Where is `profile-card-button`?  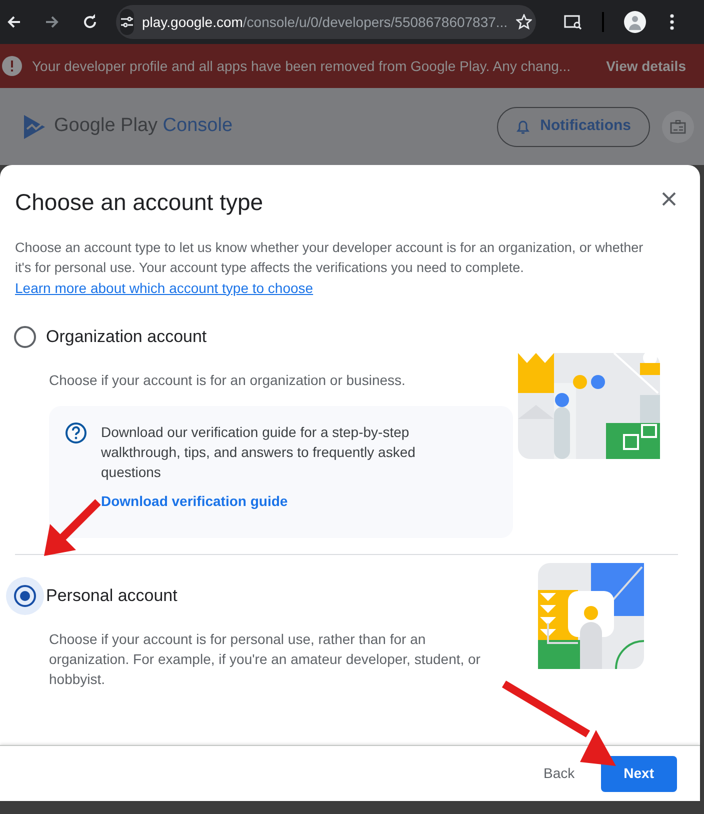 profile-card-button is located at coordinates (678, 126).